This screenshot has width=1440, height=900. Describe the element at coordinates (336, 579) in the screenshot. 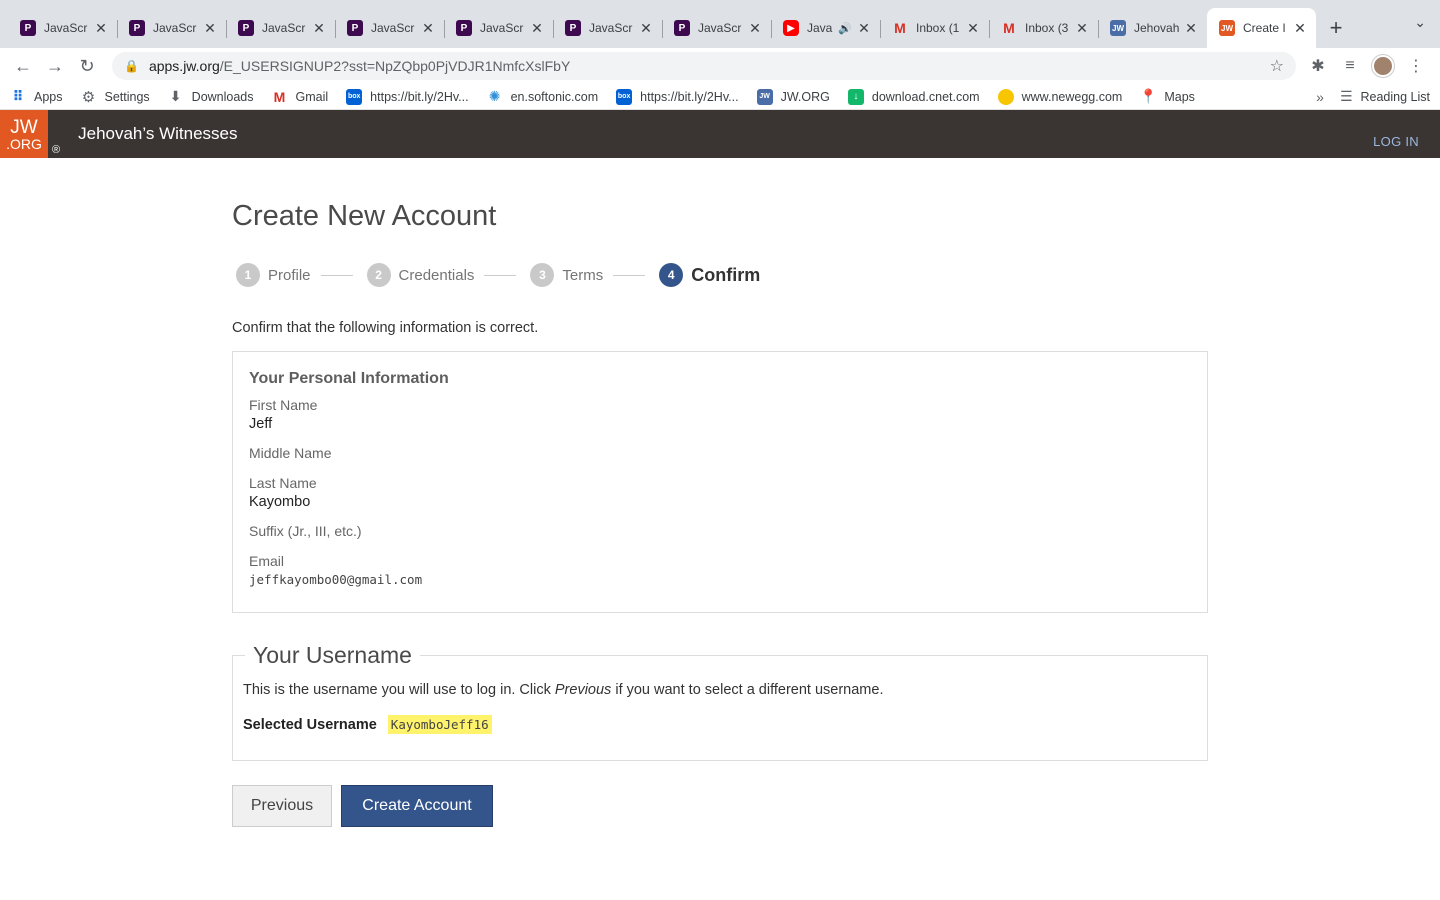

I see `email-value: jeffkayombo00@gmail.com` at that location.